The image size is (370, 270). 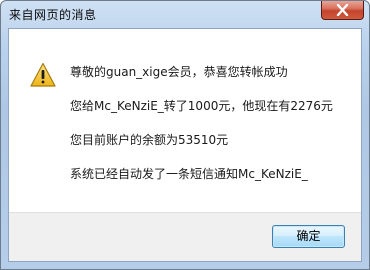 I want to click on close-button, so click(x=342, y=10).